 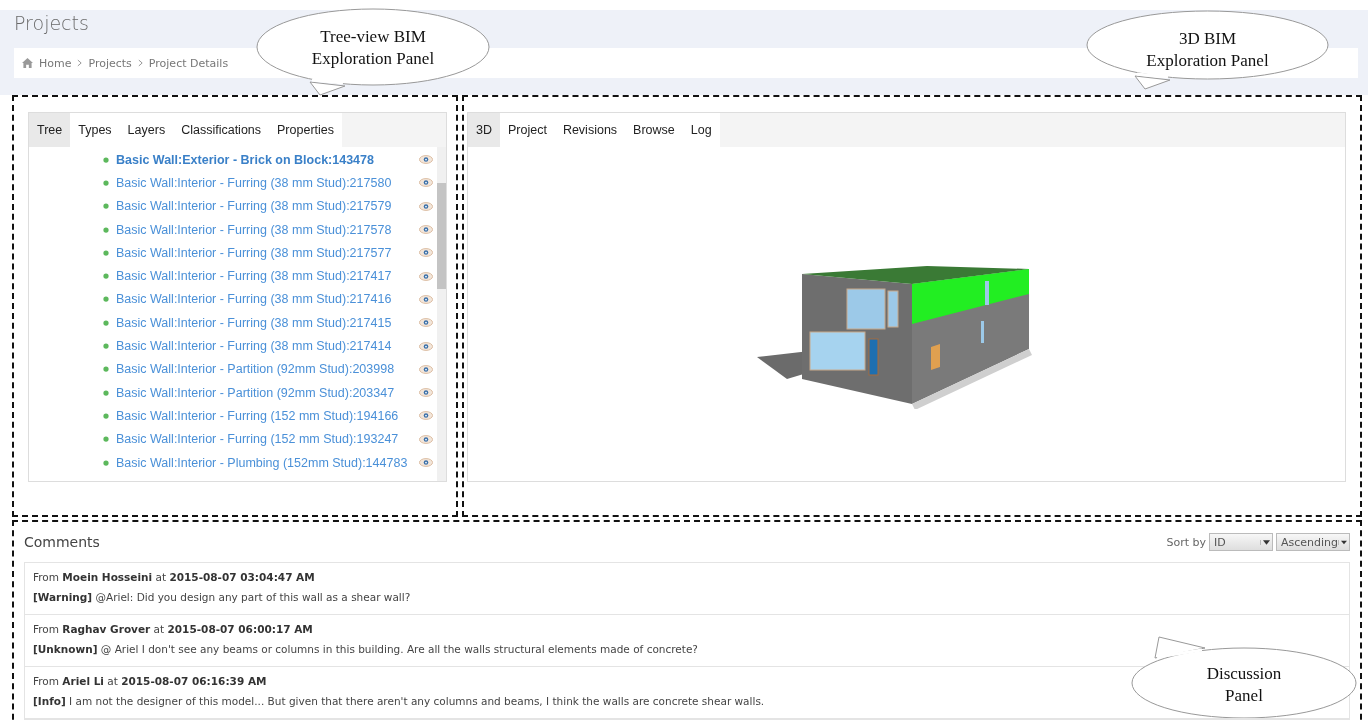 I want to click on callout-text: 3D BIM Exploration Panel, so click(x=1207, y=50).